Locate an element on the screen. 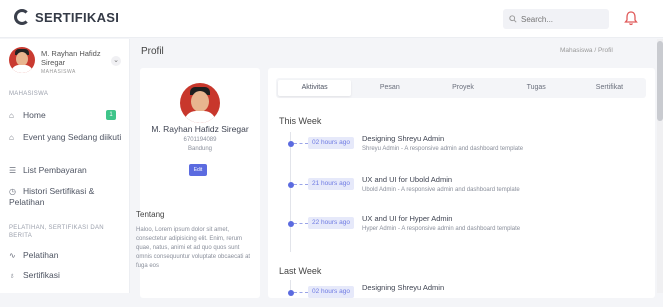 The image size is (663, 307). tab-sertifikat: Sertifikat is located at coordinates (609, 88).